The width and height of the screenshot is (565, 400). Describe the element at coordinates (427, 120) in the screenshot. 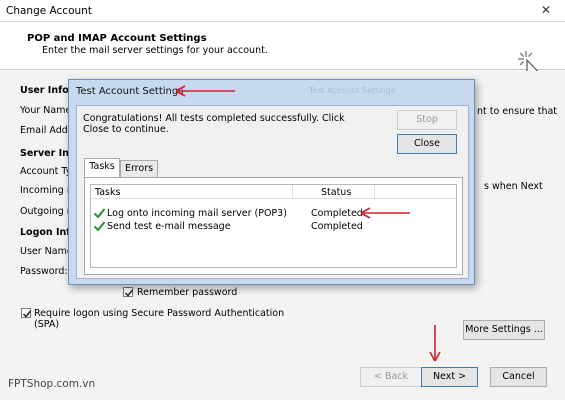

I see `stop-button: Stop` at that location.